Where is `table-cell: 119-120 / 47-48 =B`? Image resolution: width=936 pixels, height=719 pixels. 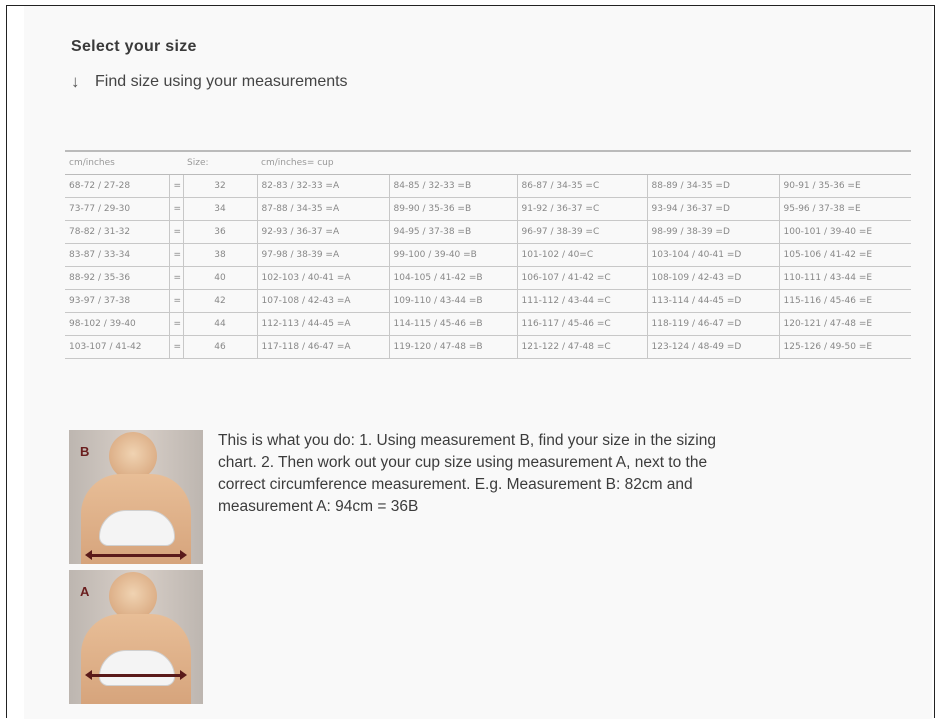 table-cell: 119-120 / 47-48 =B is located at coordinates (453, 347).